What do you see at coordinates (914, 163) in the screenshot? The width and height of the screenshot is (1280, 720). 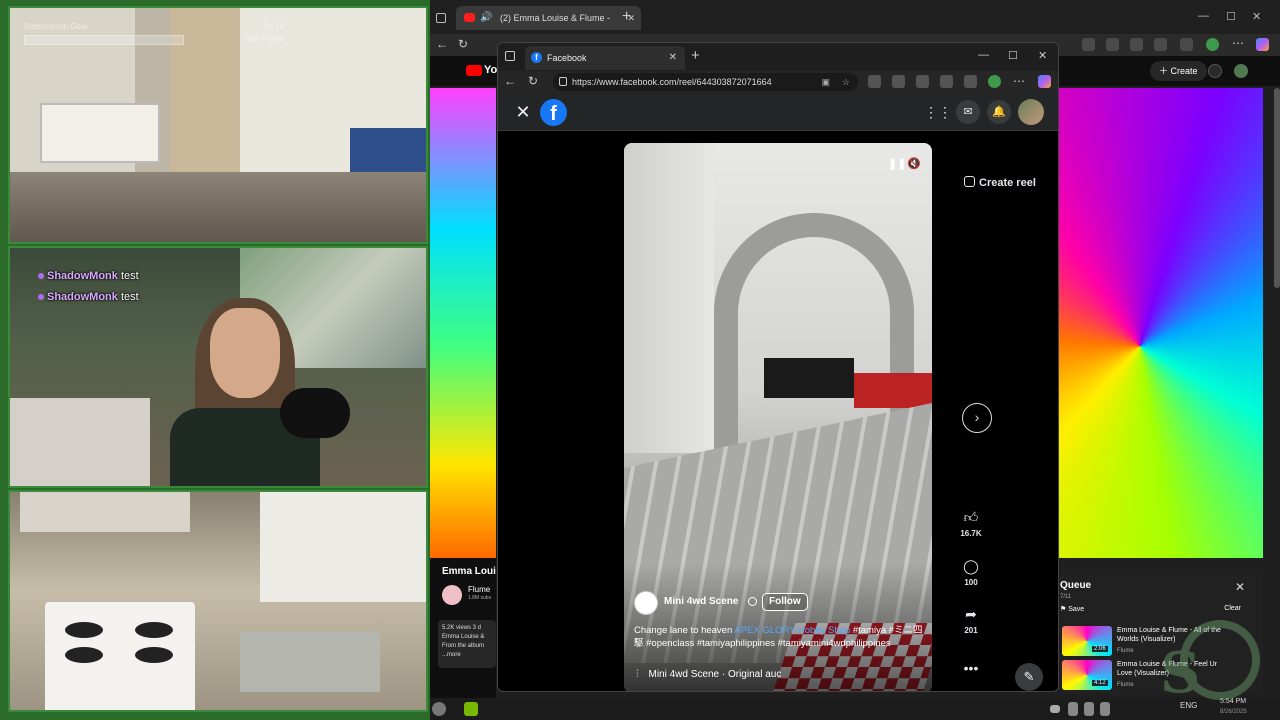 I see `mute-icon: 🔇` at bounding box center [914, 163].